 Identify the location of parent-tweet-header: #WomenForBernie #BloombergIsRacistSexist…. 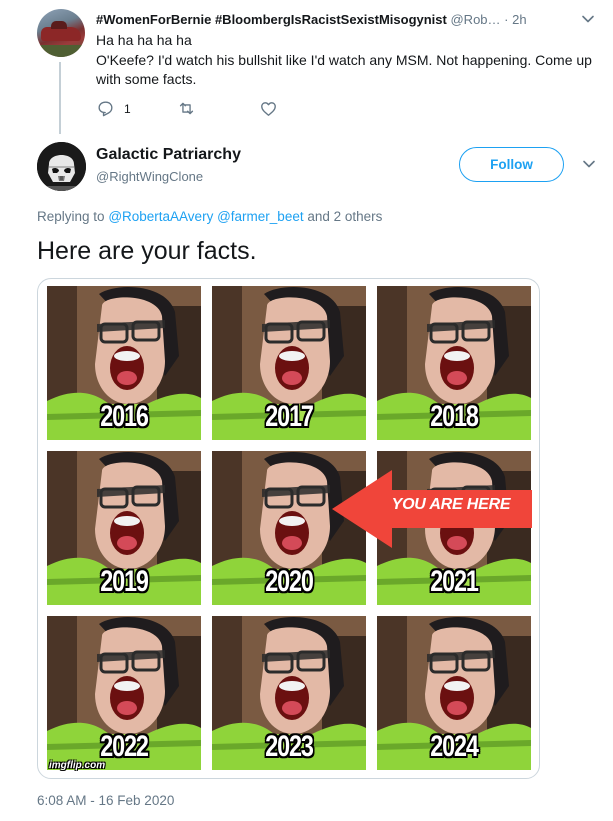
(326, 19).